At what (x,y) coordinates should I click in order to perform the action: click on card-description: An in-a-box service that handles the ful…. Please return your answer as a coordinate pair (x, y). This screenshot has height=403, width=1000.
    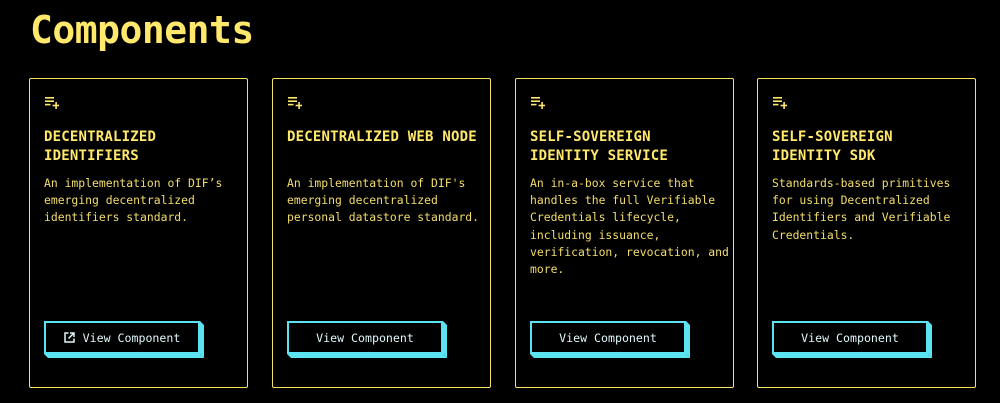
    Looking at the image, I should click on (629, 226).